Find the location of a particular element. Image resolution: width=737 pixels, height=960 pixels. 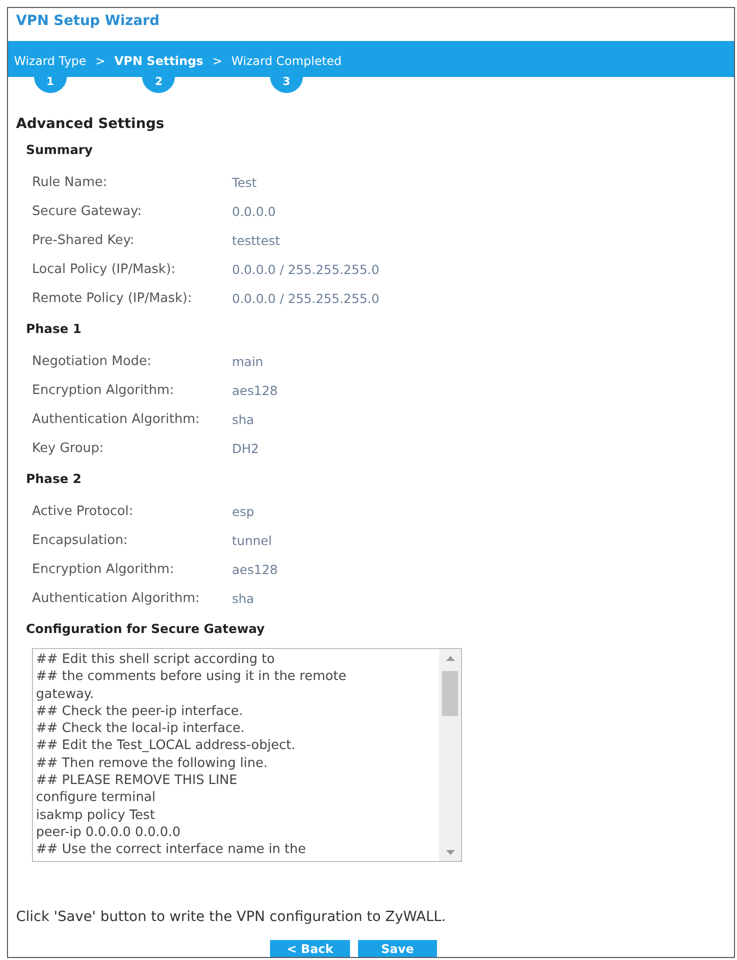

field-label: Active Protocol: is located at coordinates (83, 511).